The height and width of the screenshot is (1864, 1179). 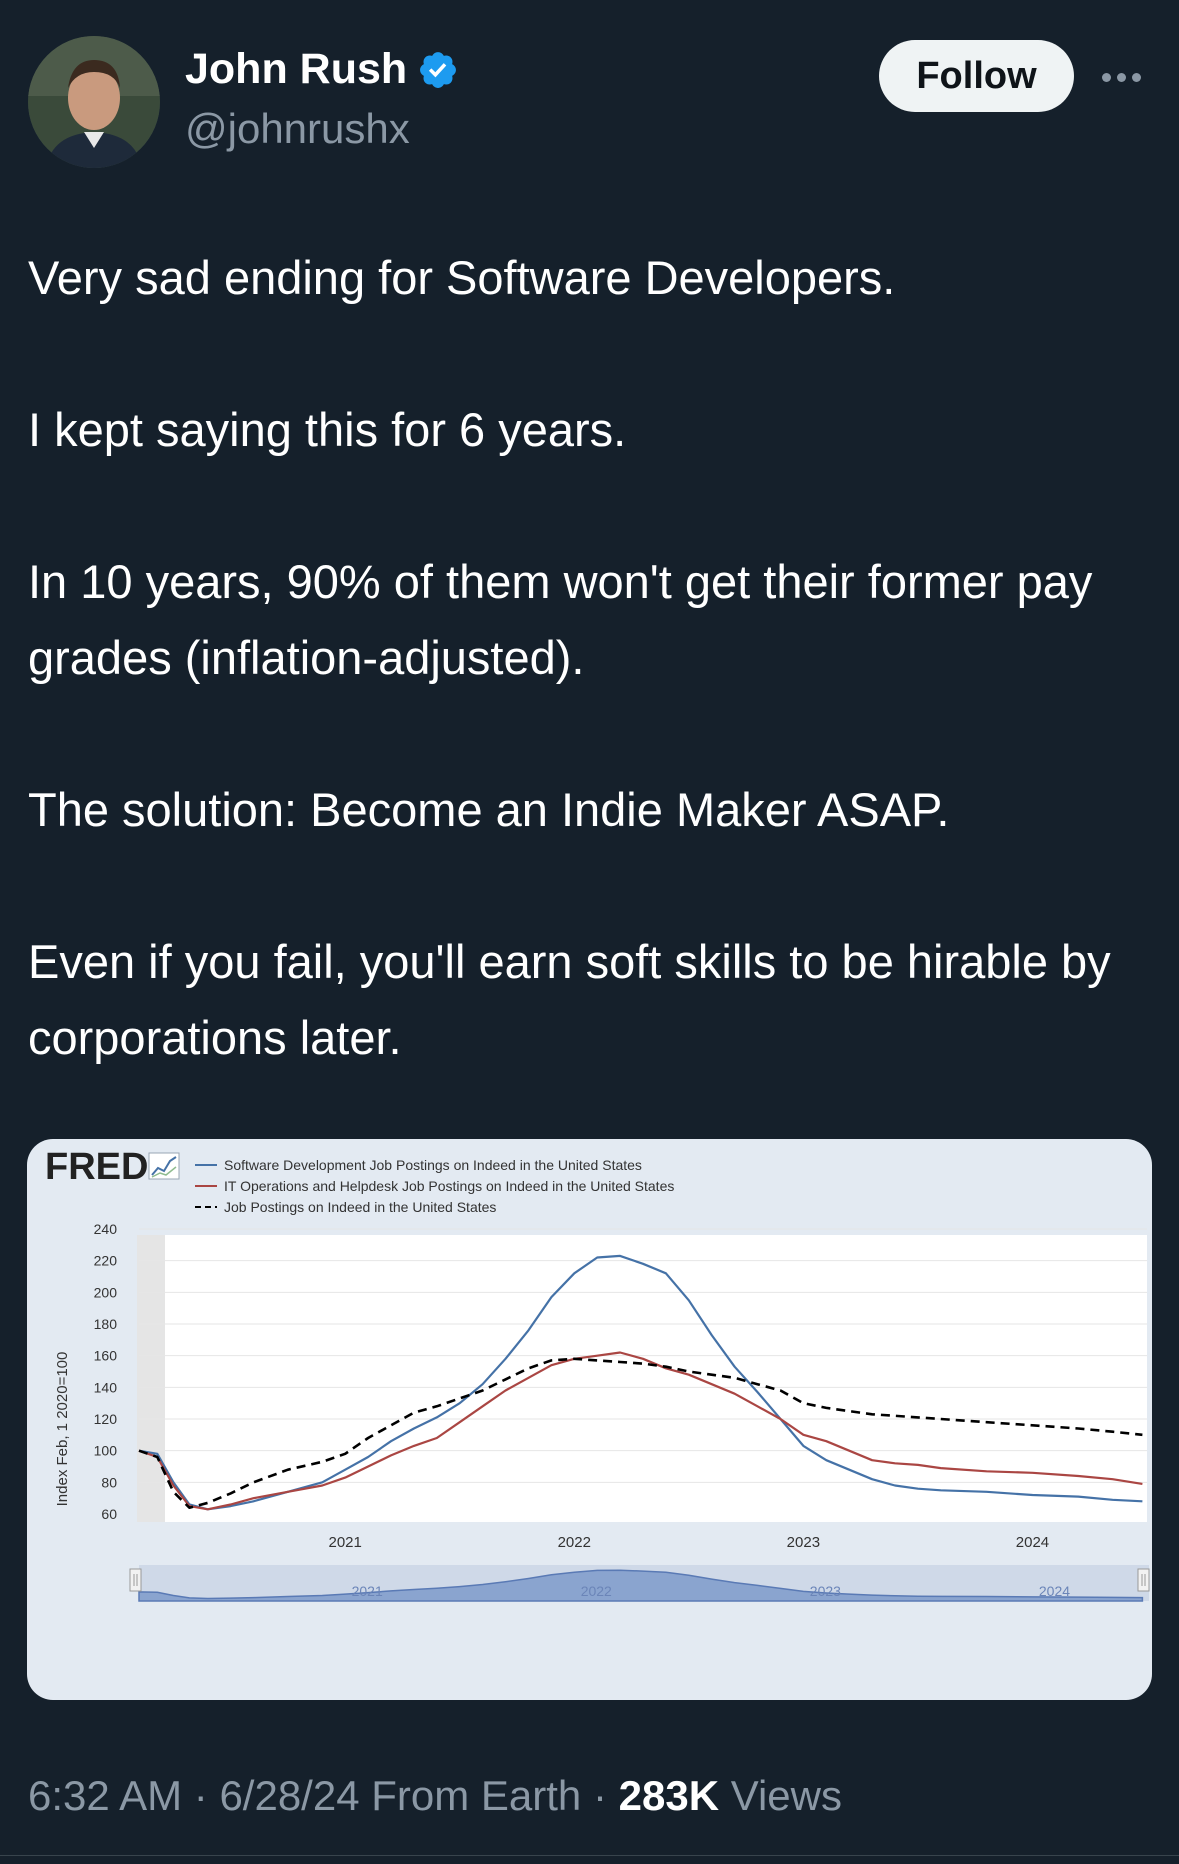 What do you see at coordinates (296, 69) in the screenshot?
I see `author-name: John Rush` at bounding box center [296, 69].